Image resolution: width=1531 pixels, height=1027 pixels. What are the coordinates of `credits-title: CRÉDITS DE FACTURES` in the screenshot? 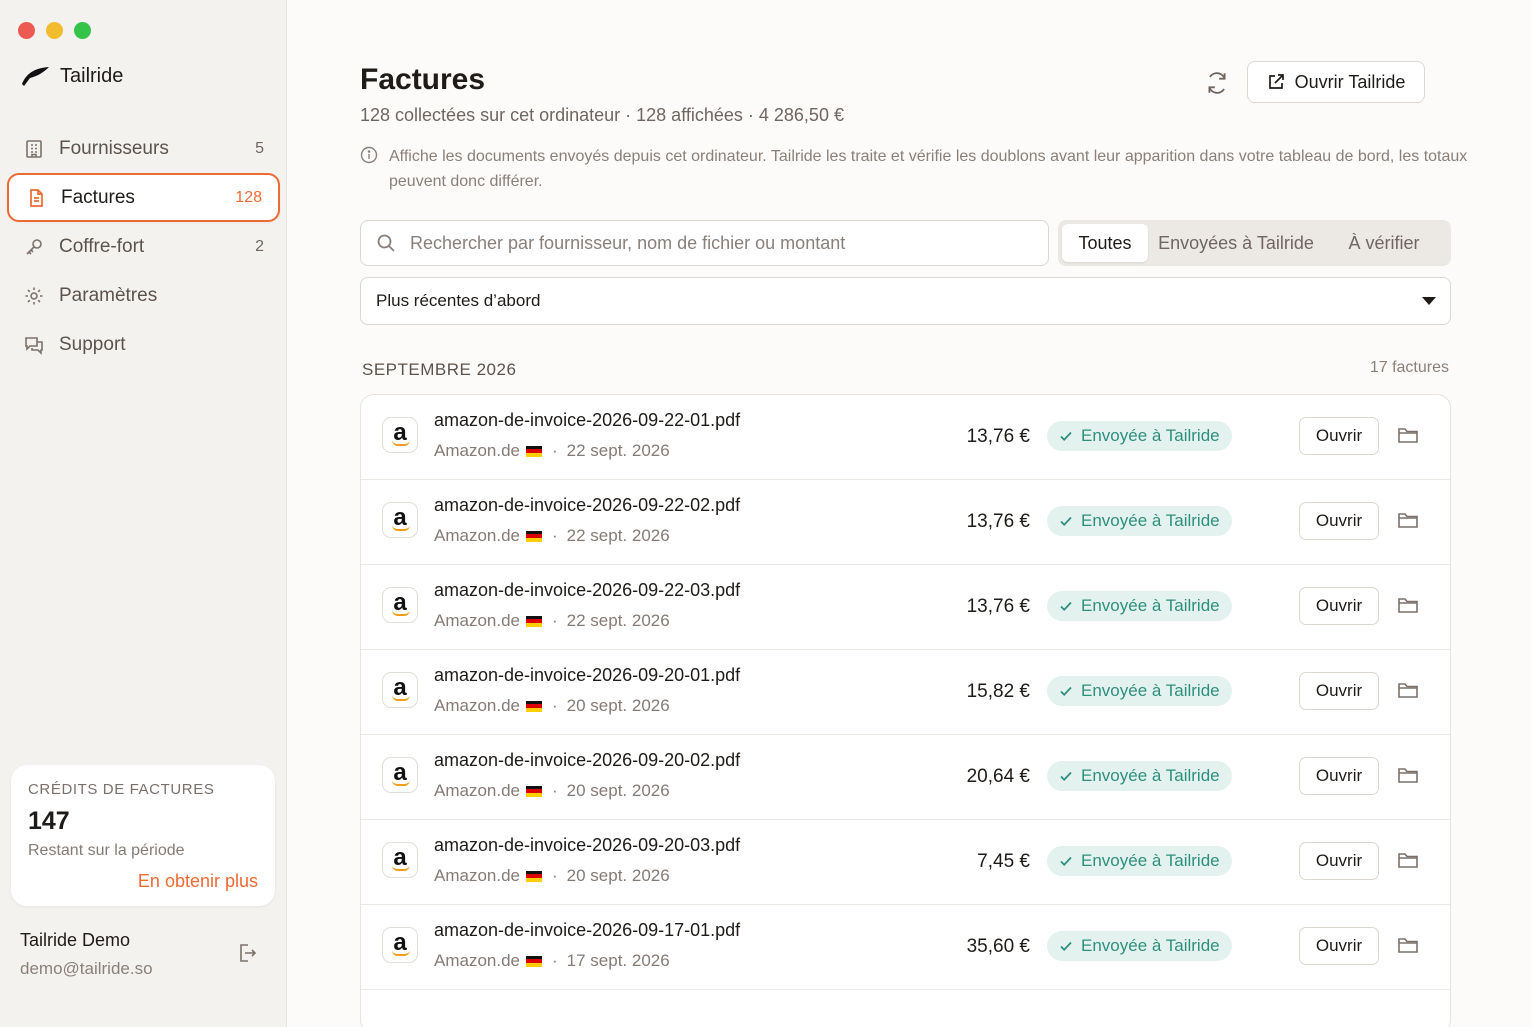 It's located at (121, 789).